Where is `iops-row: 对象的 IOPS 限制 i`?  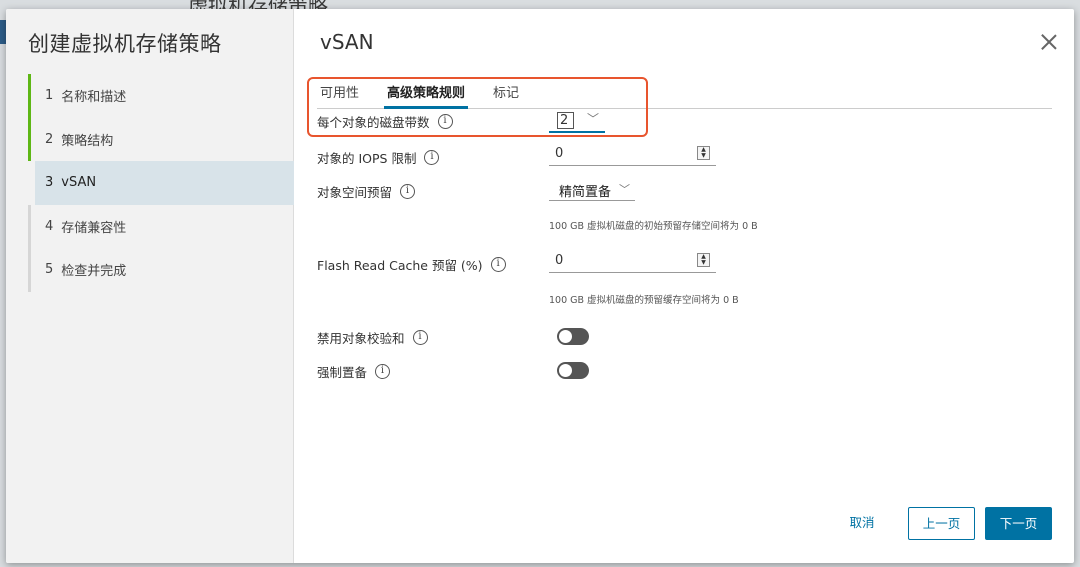
iops-row: 对象的 IOPS 限制 i is located at coordinates (378, 157).